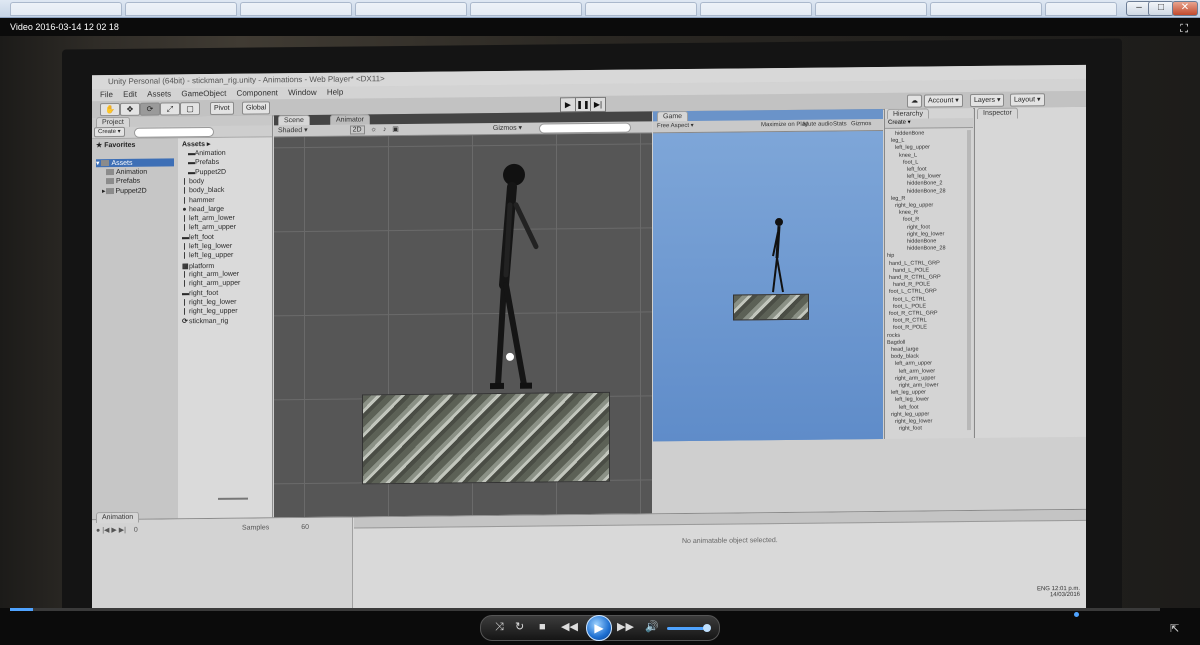  I want to click on pivot-handle-icon, so click(510, 356).